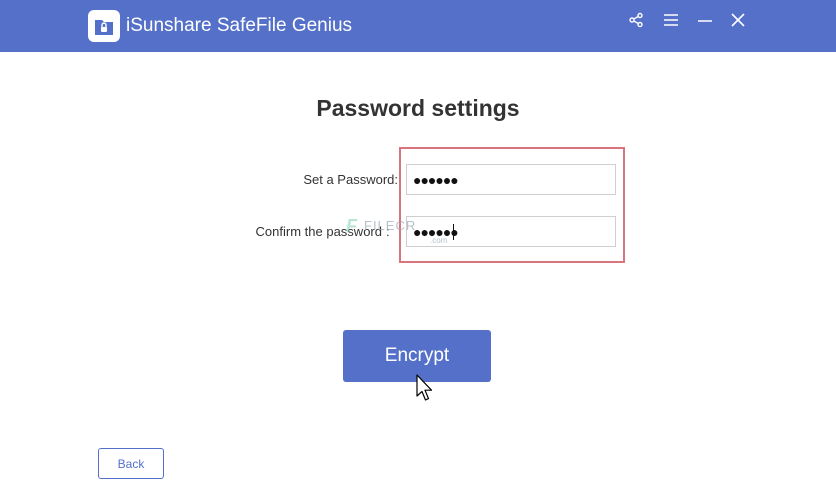 This screenshot has height=484, width=836. I want to click on minimize-icon, so click(705, 20).